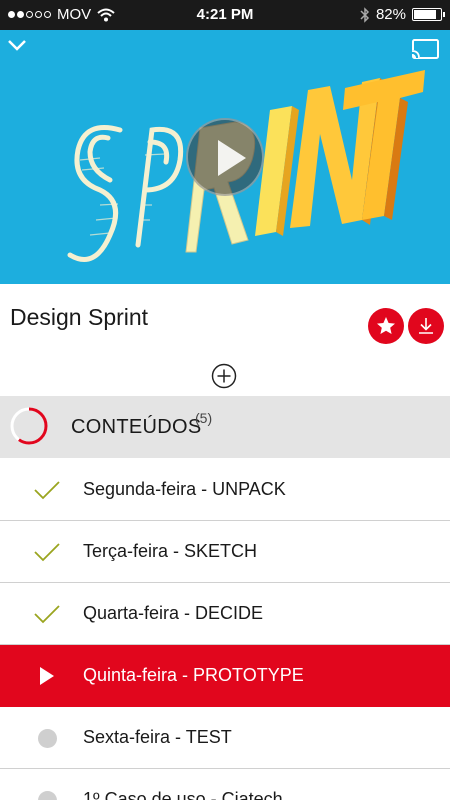  I want to click on lesson-item: Terça-feira - SKETCH, so click(225, 552).